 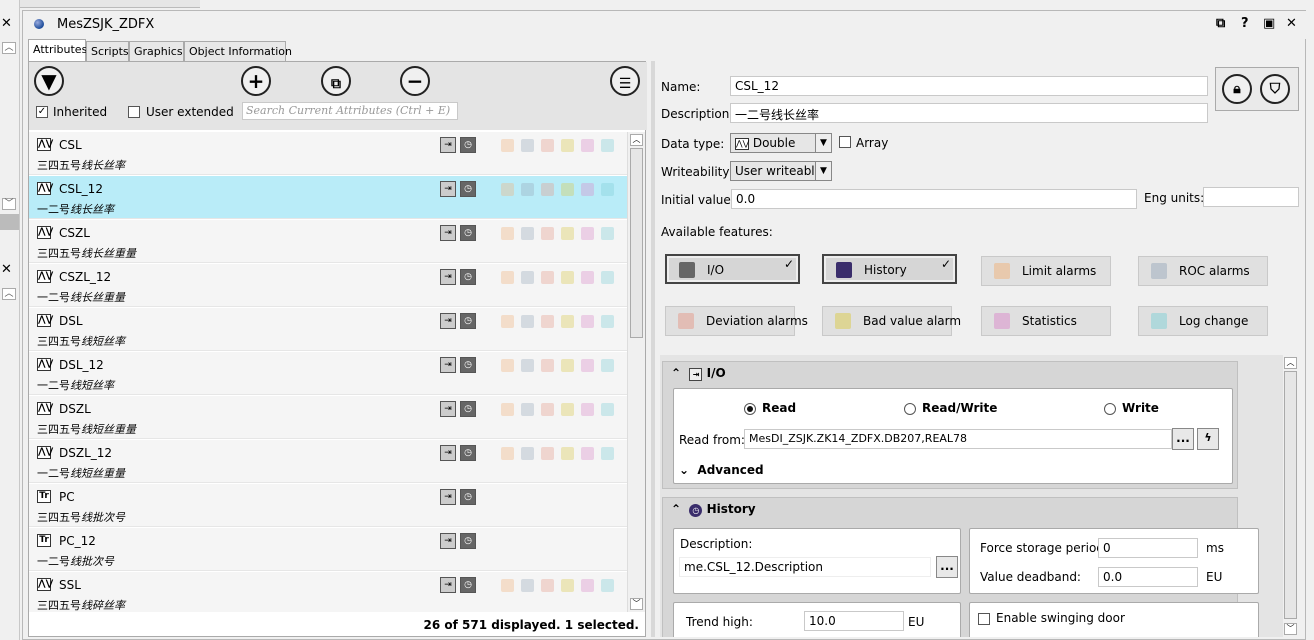 What do you see at coordinates (713, 509) in the screenshot?
I see `history-header: ⌃ ◷ History` at bounding box center [713, 509].